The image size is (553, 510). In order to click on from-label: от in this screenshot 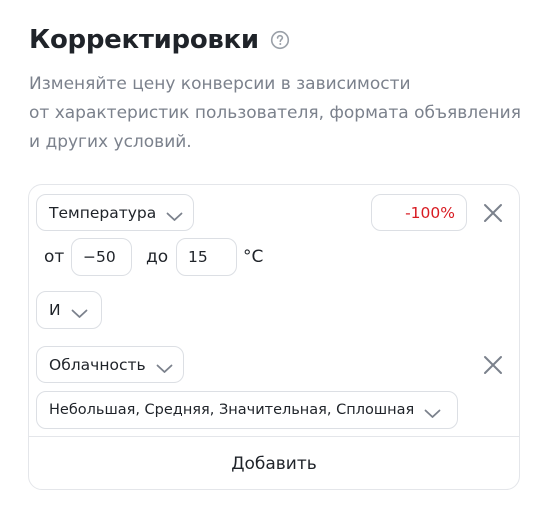, I will do `click(54, 257)`.